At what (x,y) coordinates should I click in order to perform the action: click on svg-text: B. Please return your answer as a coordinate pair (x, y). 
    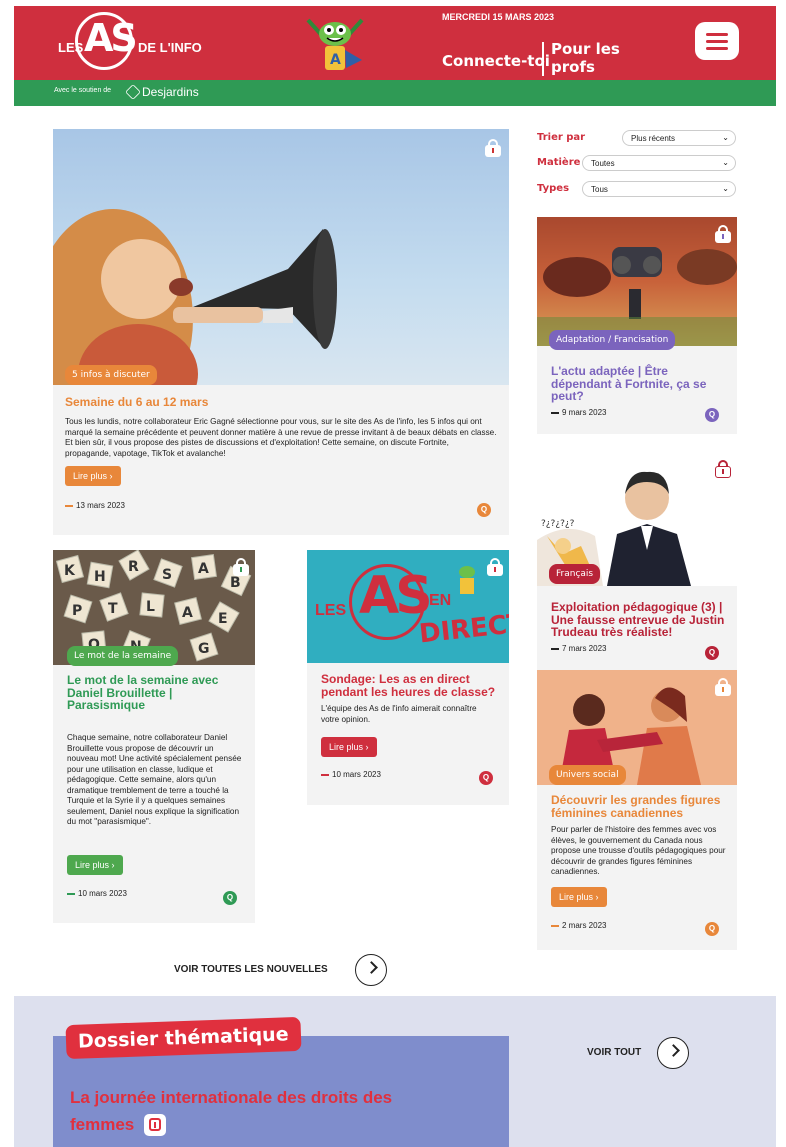
    Looking at the image, I should click on (235, 583).